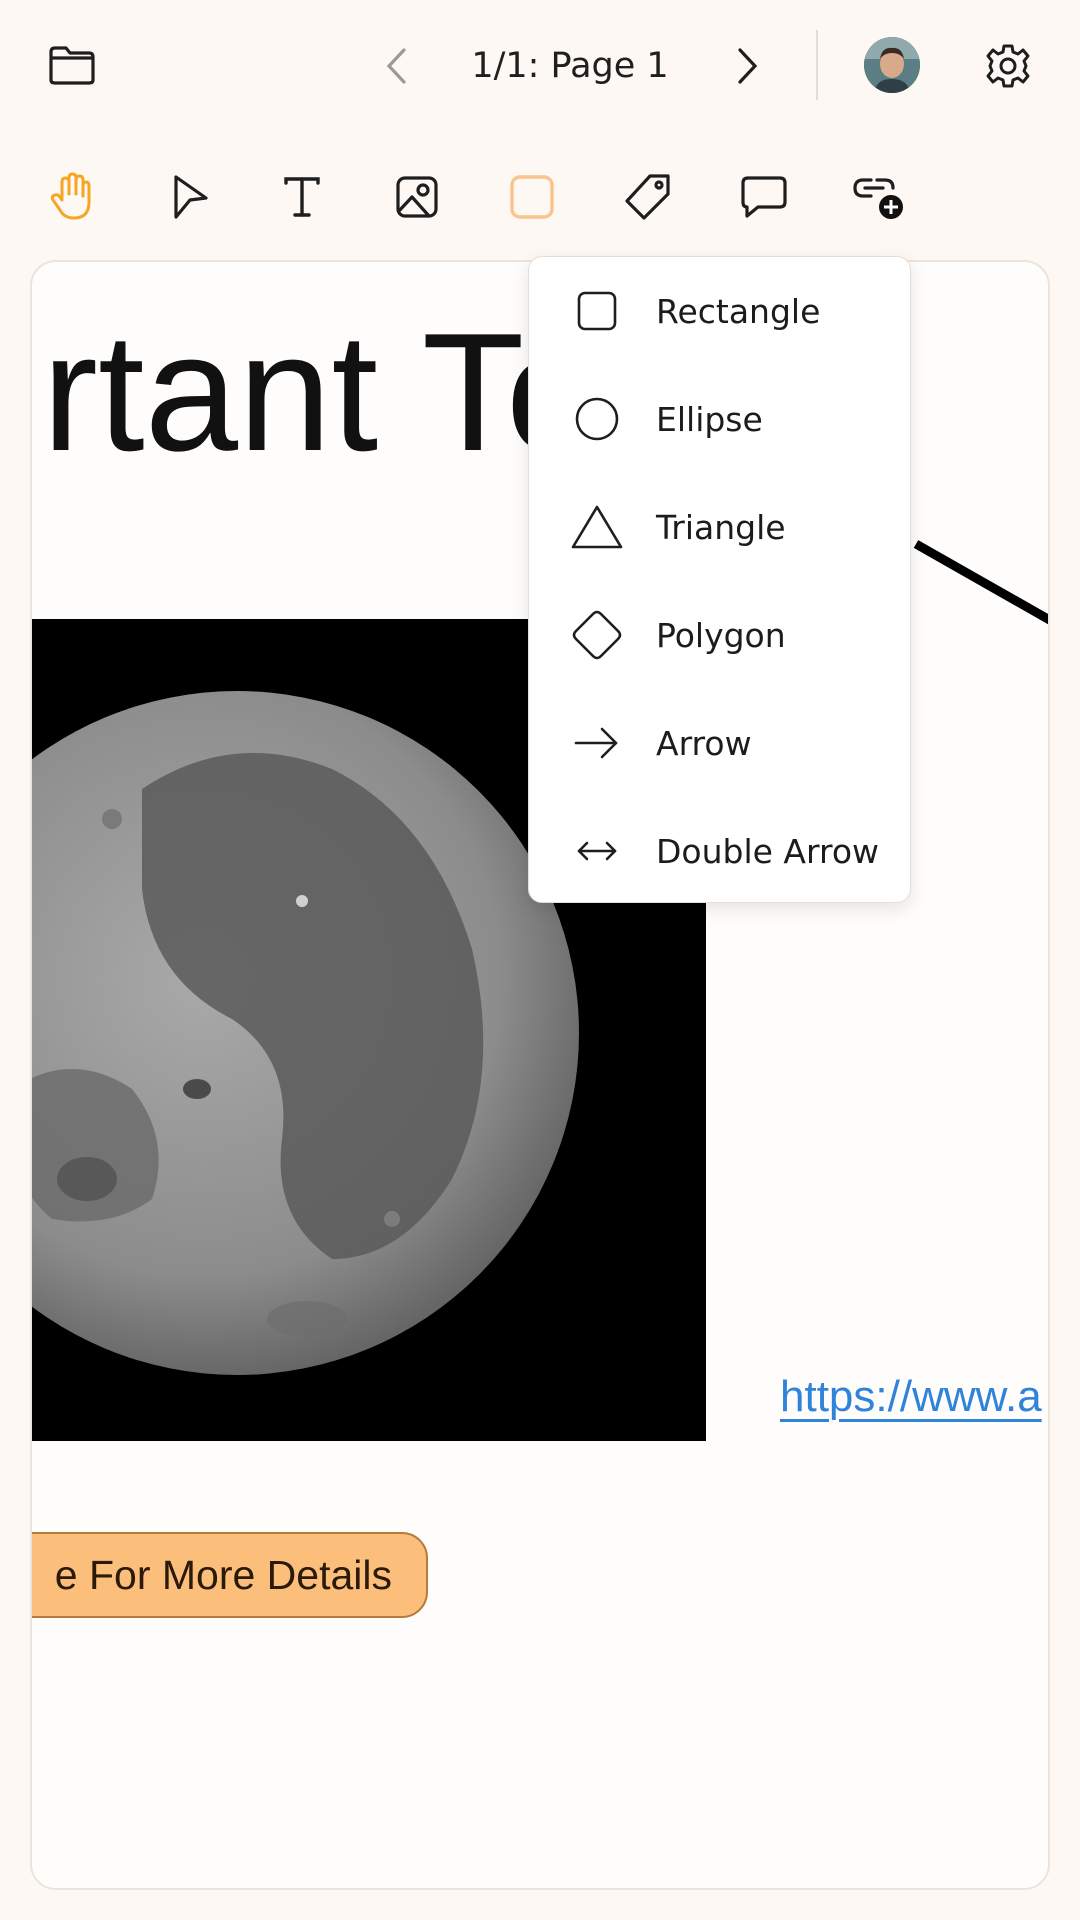  What do you see at coordinates (911, 1397) in the screenshot?
I see `link-text: https://www.a` at bounding box center [911, 1397].